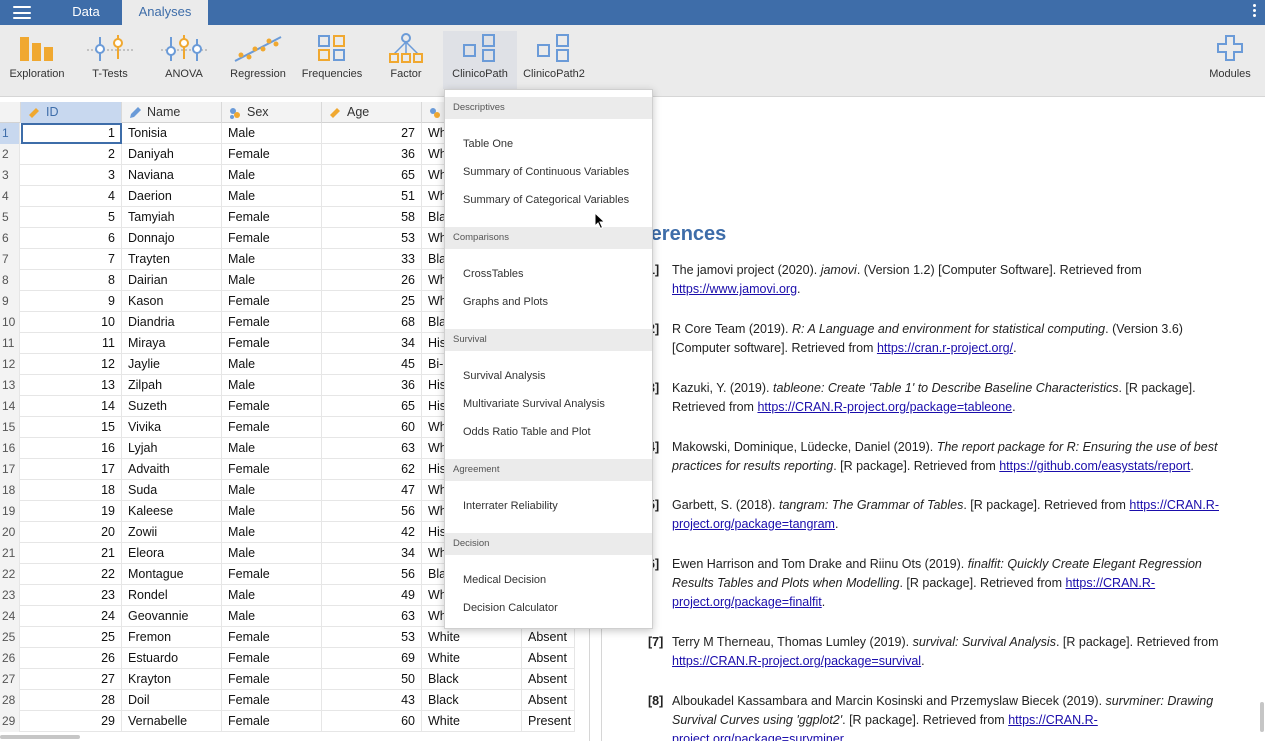  Describe the element at coordinates (372, 658) in the screenshot. I see `cell-age: 69` at that location.